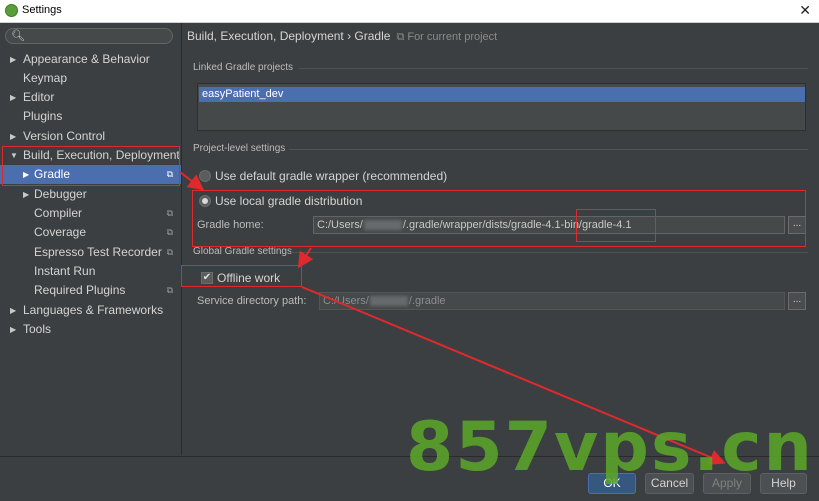  What do you see at coordinates (90, 213) in the screenshot?
I see `sidebar-item-compiler: Compiler ⧉` at bounding box center [90, 213].